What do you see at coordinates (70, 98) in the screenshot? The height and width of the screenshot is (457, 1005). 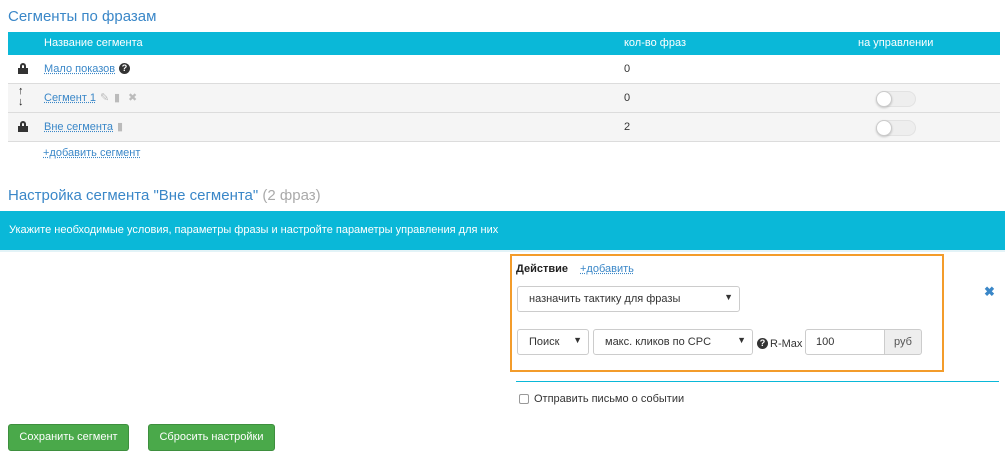 I see `segment-link-segment-1: Сегмент 1` at bounding box center [70, 98].